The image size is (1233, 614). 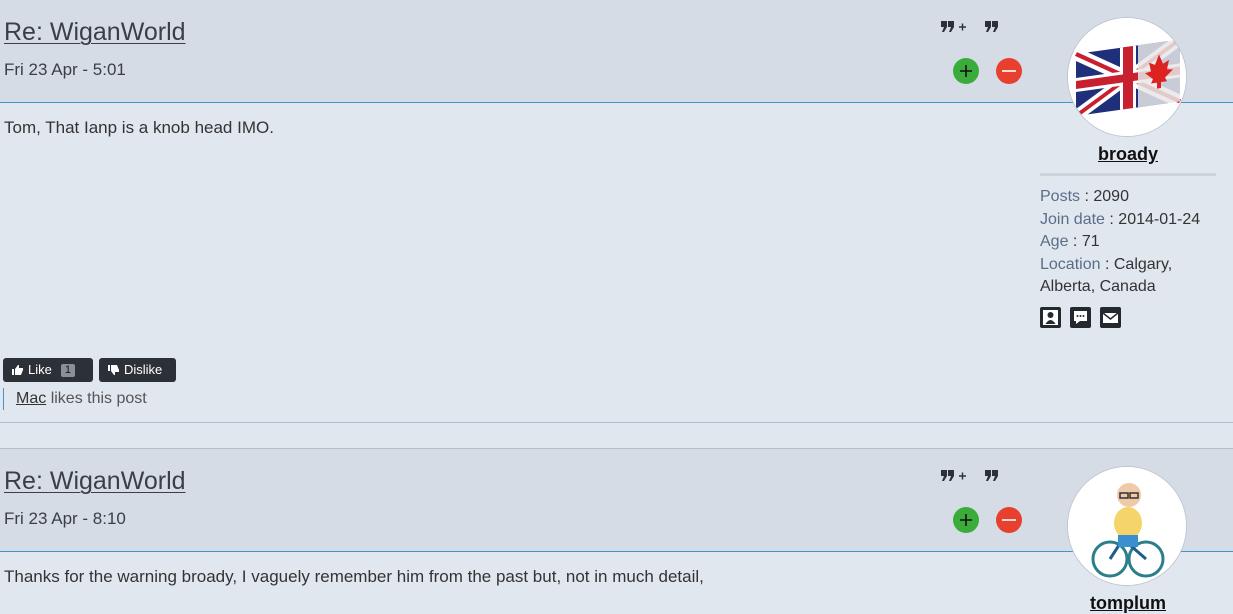 I want to click on age-label: Age, so click(x=1054, y=241).